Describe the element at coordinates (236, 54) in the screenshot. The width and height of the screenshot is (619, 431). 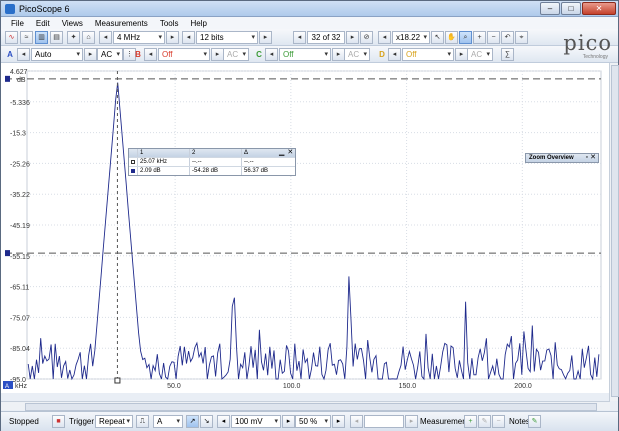
I see `channel-b-coupling-select: AC` at that location.